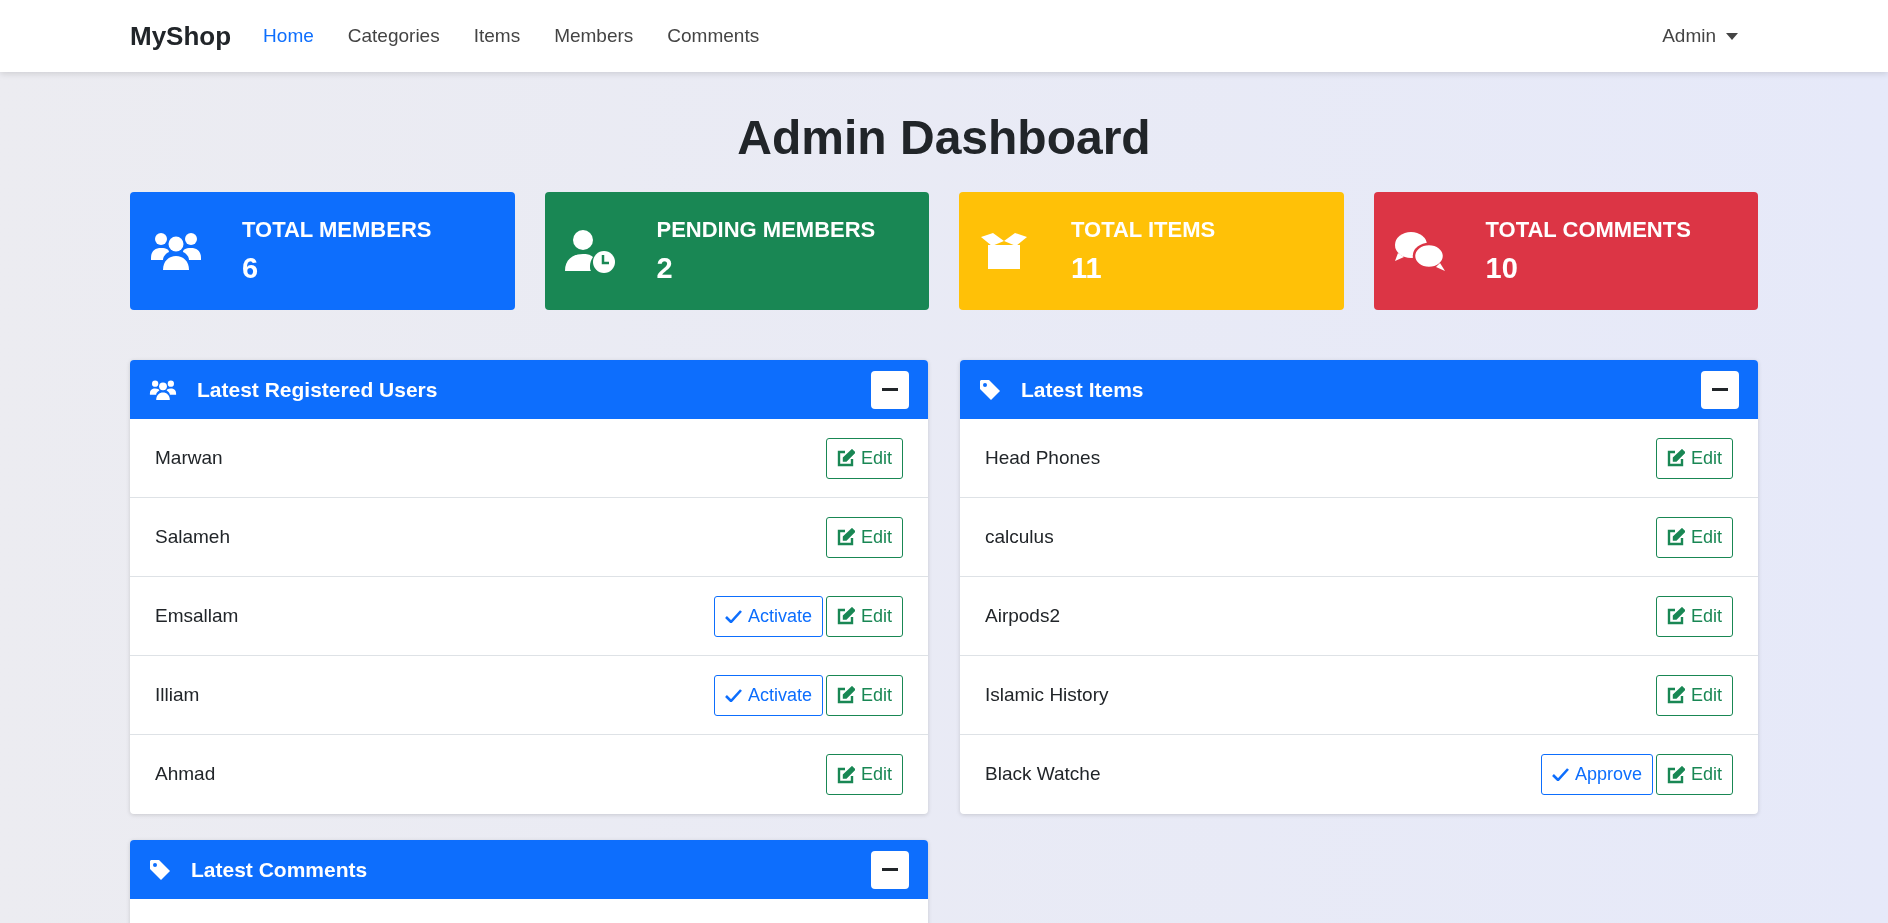 The height and width of the screenshot is (923, 1888). What do you see at coordinates (594, 36) in the screenshot?
I see `nav-link: Members` at bounding box center [594, 36].